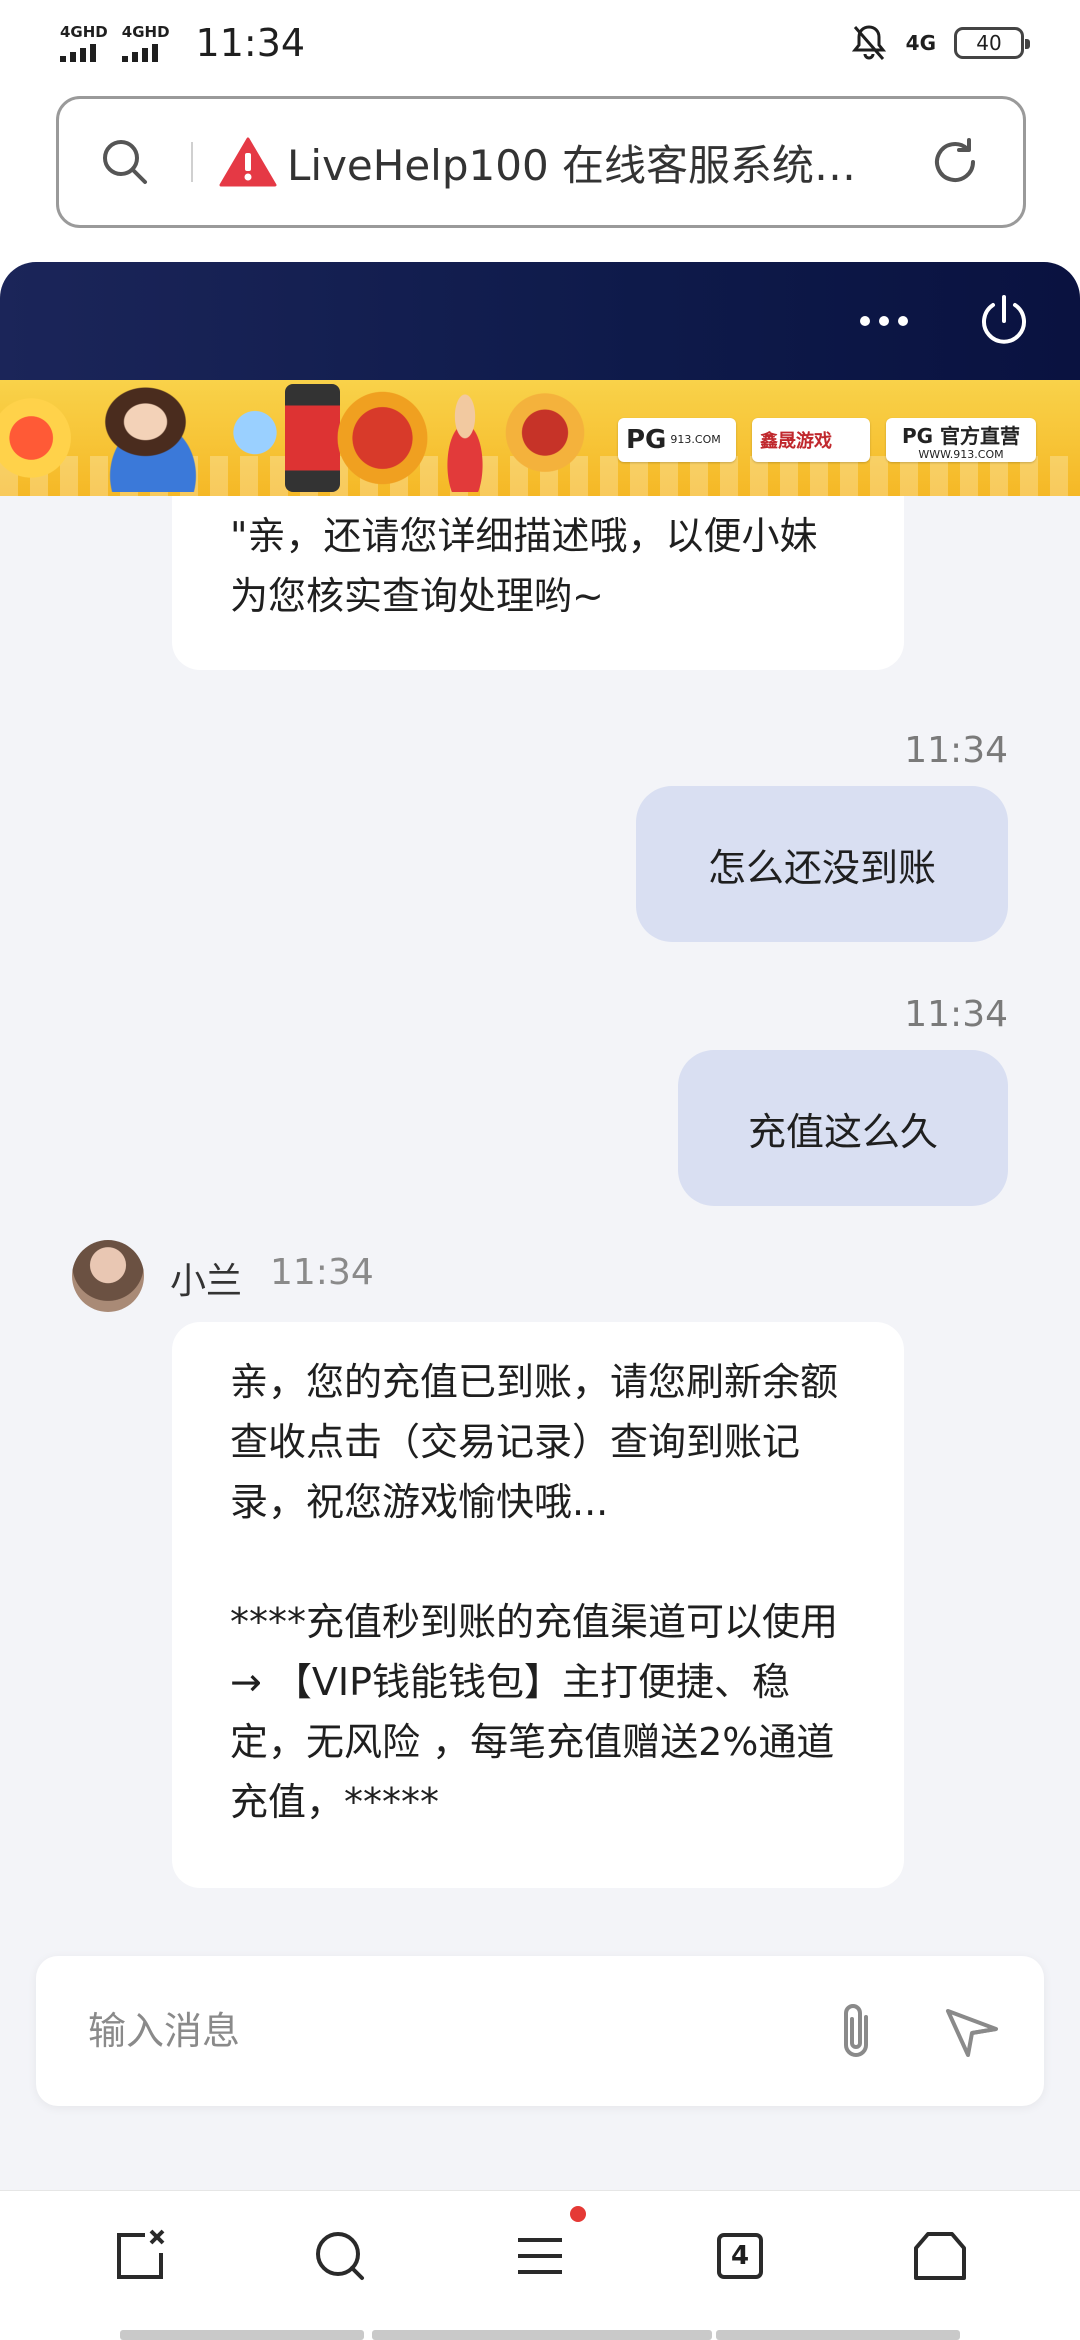 This screenshot has height=2340, width=1080. What do you see at coordinates (920, 43) in the screenshot?
I see `network-type: 4G` at bounding box center [920, 43].